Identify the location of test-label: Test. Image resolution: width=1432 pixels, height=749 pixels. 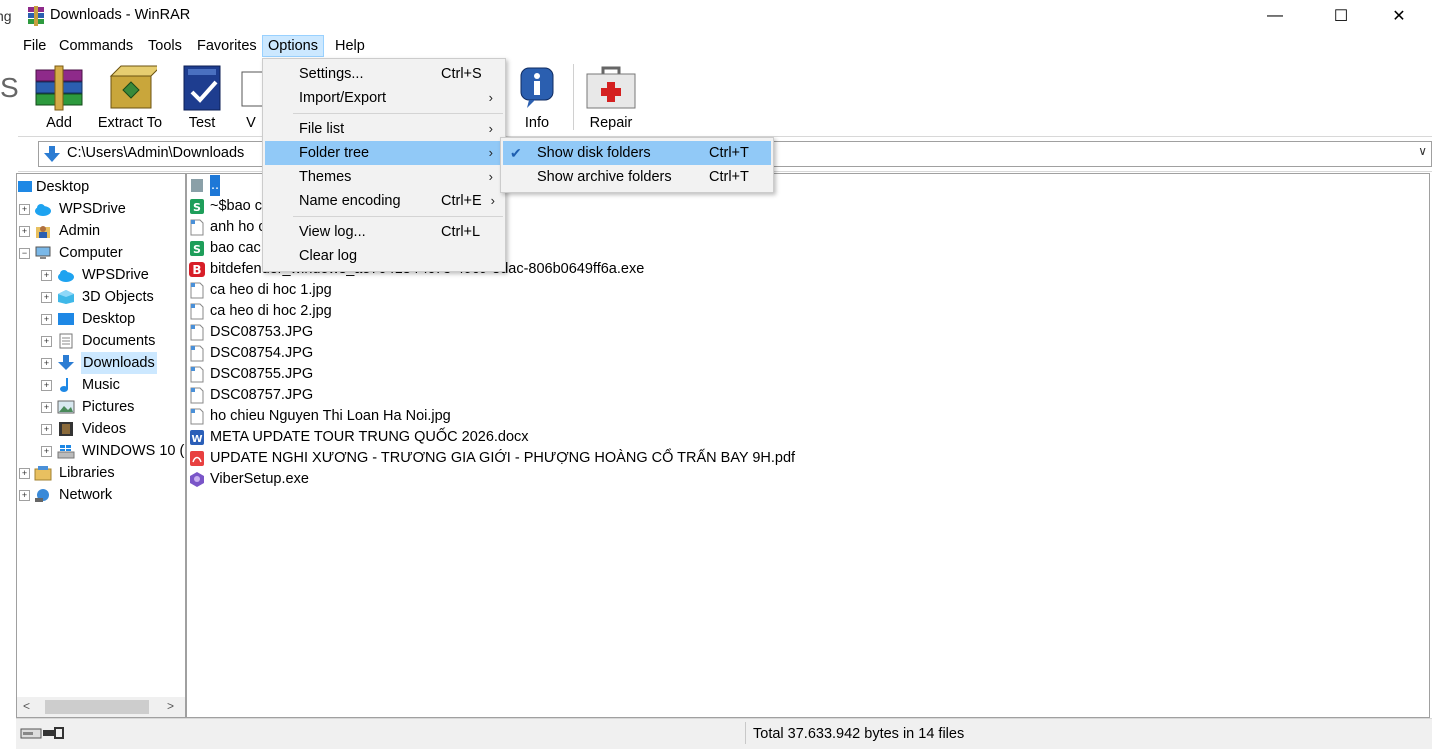
(202, 123).